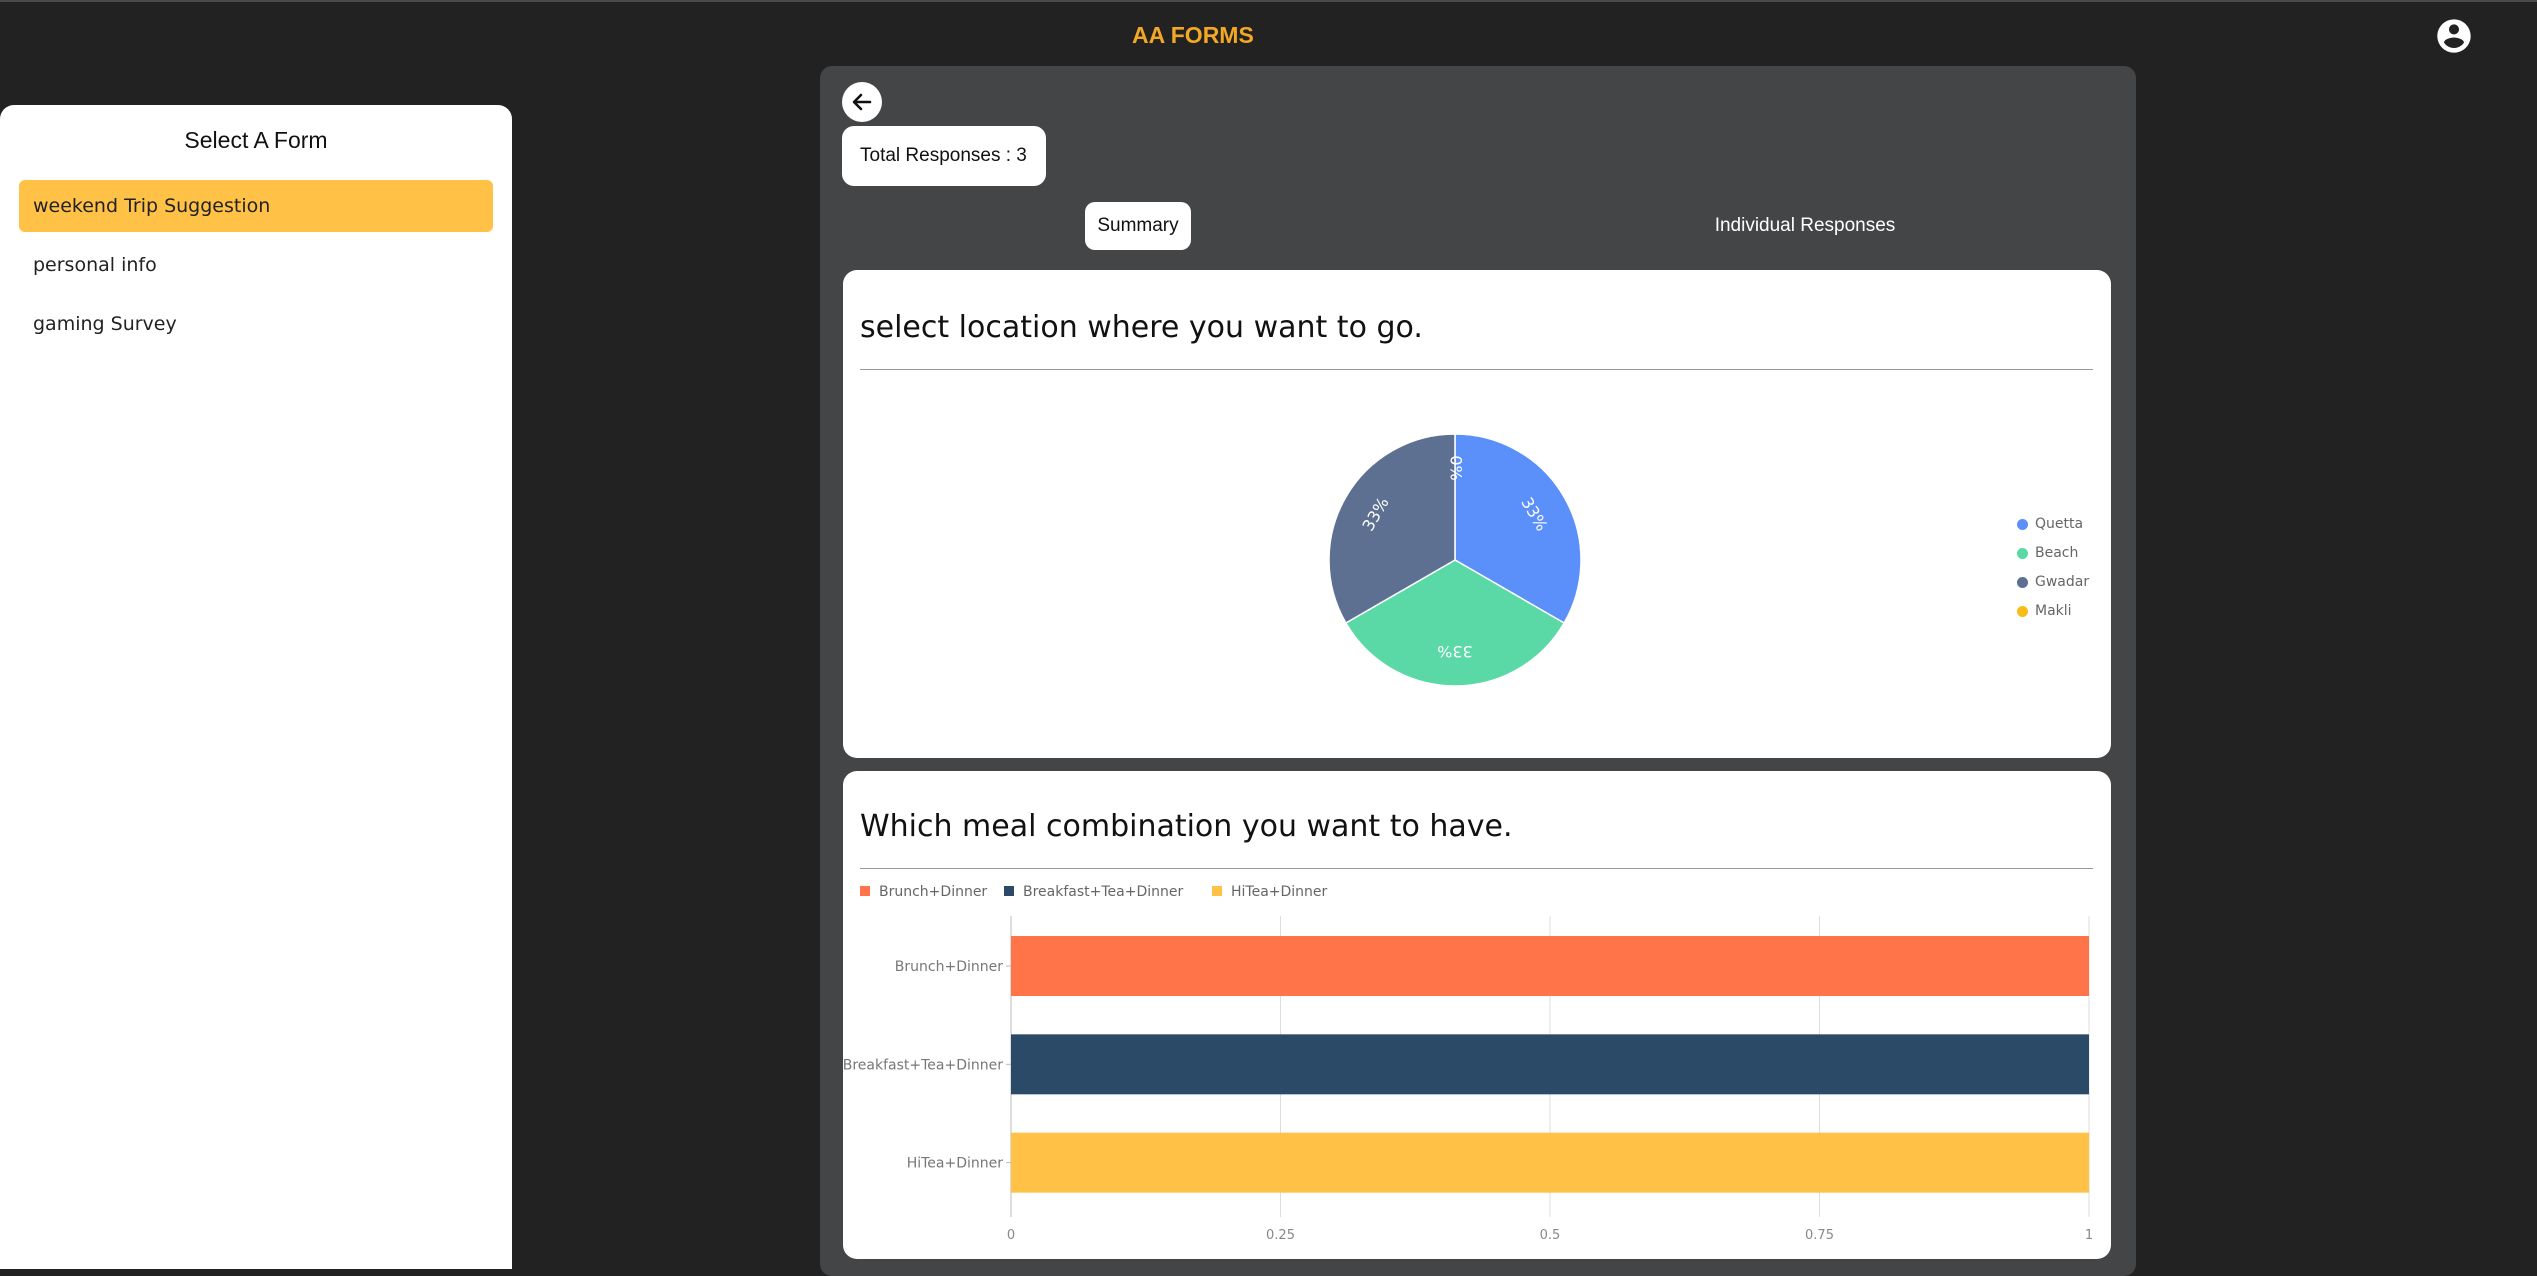  Describe the element at coordinates (949, 967) in the screenshot. I see `y-tick-label: Brunch+Dinner` at that location.